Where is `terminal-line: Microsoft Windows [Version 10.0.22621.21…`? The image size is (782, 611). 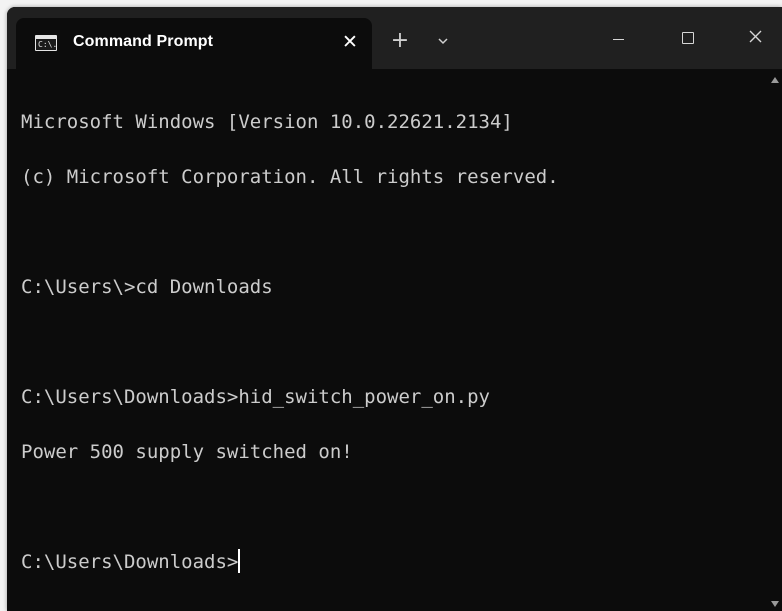
terminal-line: Microsoft Windows [Version 10.0.22621.21… is located at coordinates (267, 121).